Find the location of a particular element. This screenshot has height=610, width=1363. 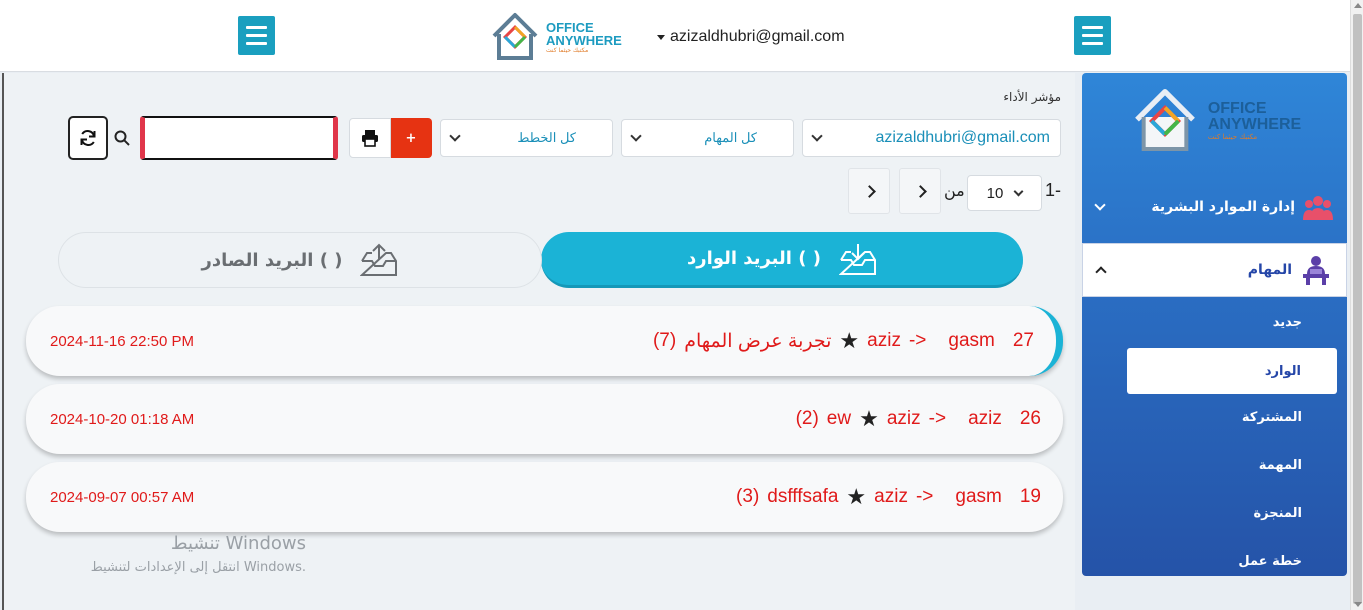

message-number: 27 is located at coordinates (1023, 340).